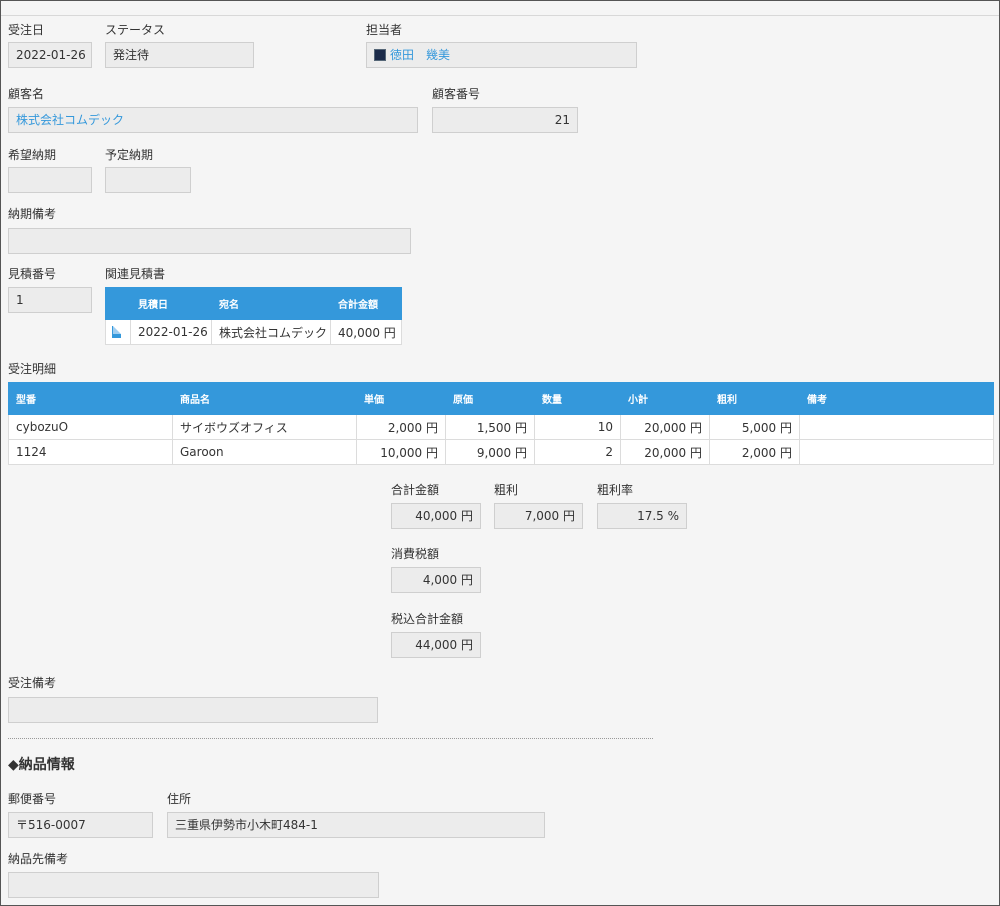 This screenshot has height=906, width=1000. I want to click on unit-price-cell: 10,000 円, so click(401, 452).